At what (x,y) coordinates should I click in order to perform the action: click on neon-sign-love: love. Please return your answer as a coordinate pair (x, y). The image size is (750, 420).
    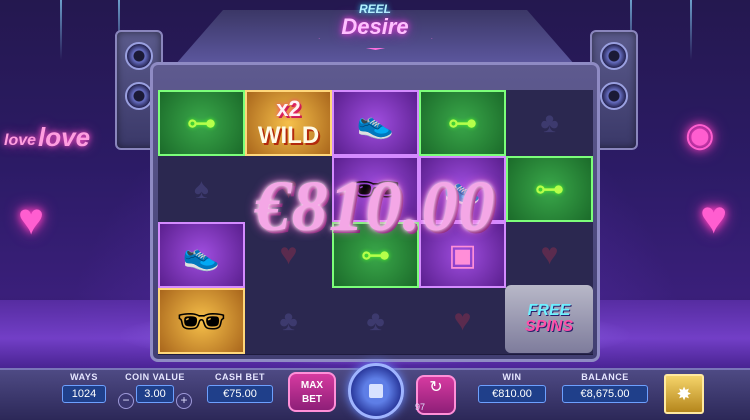
    Looking at the image, I should click on (20, 140).